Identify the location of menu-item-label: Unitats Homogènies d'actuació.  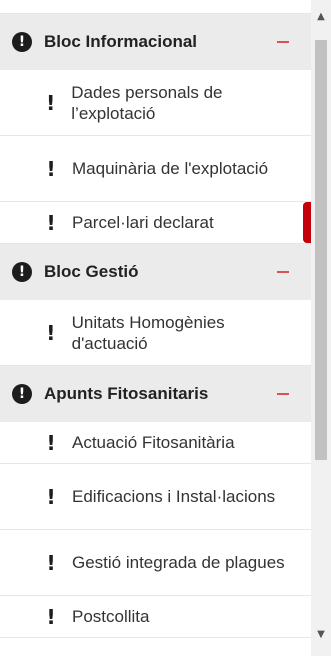
(148, 332).